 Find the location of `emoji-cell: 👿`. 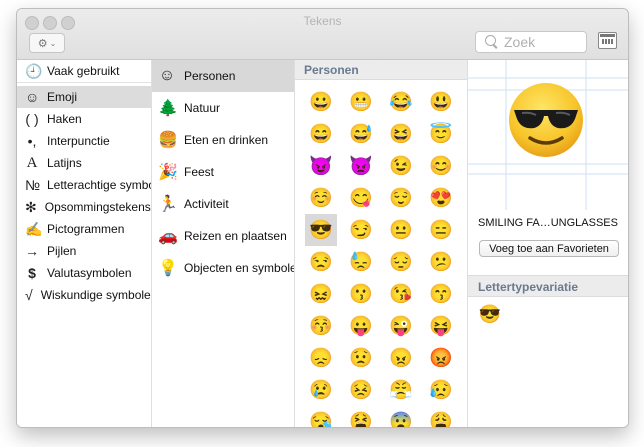

emoji-cell: 👿 is located at coordinates (361, 166).